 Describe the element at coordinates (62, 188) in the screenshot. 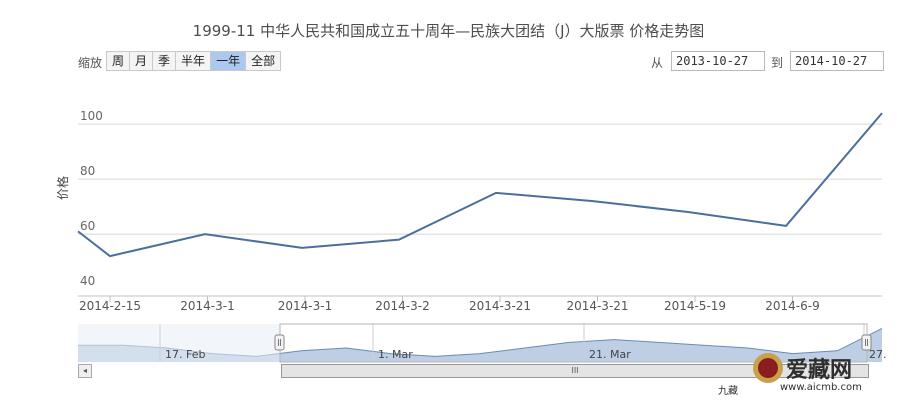

I see `y-axis-label: 价格` at that location.